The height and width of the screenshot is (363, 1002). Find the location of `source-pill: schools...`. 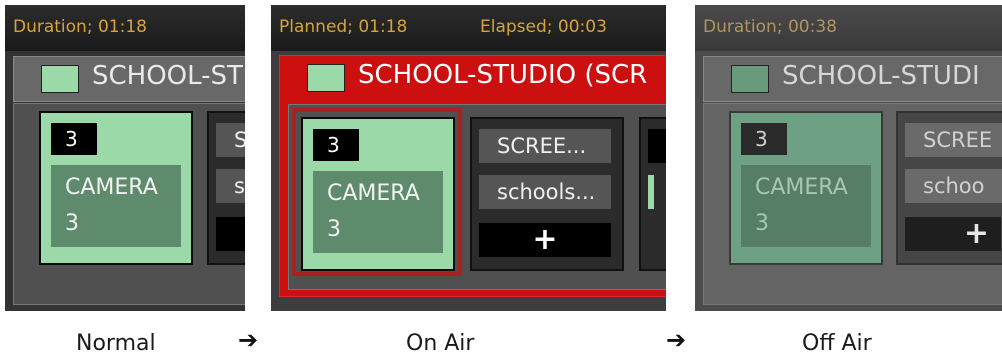

source-pill: schools... is located at coordinates (545, 192).